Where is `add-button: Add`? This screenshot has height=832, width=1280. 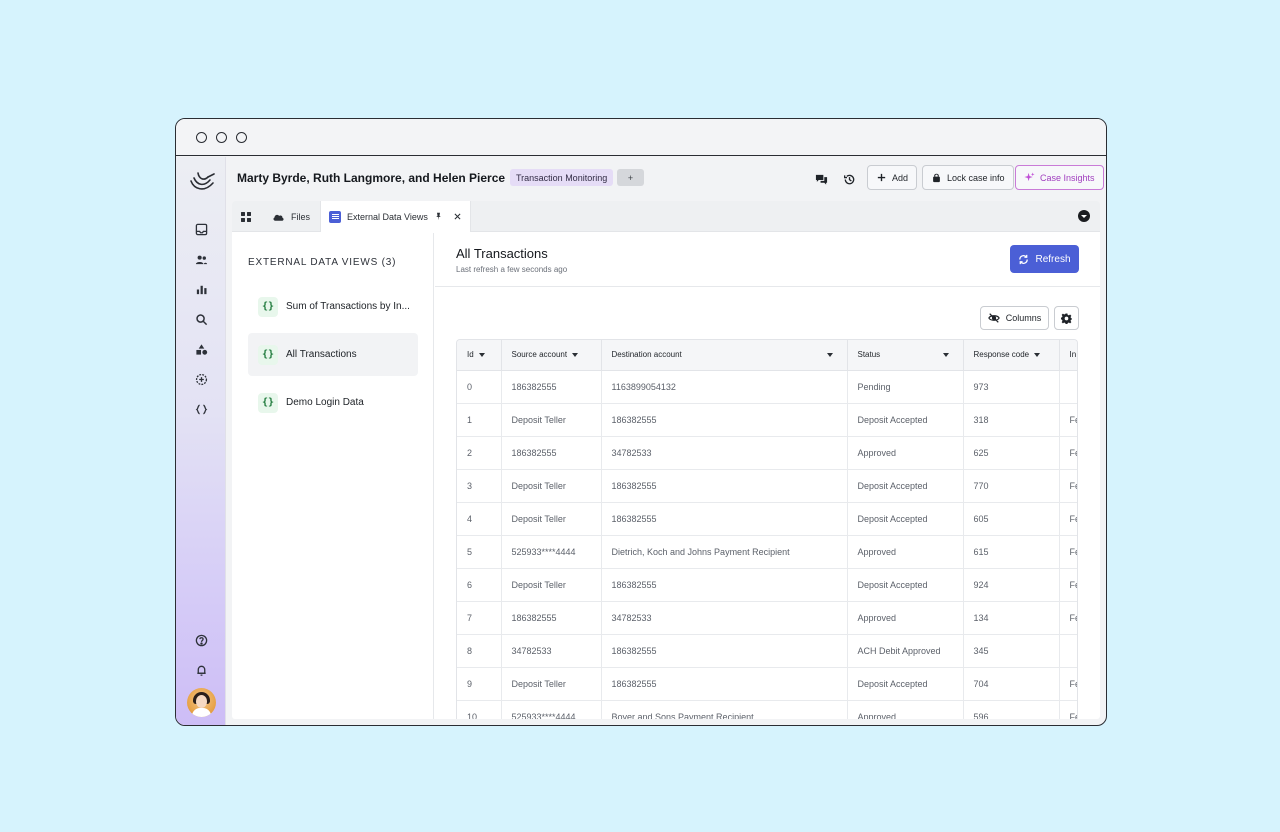
add-button: Add is located at coordinates (892, 177).